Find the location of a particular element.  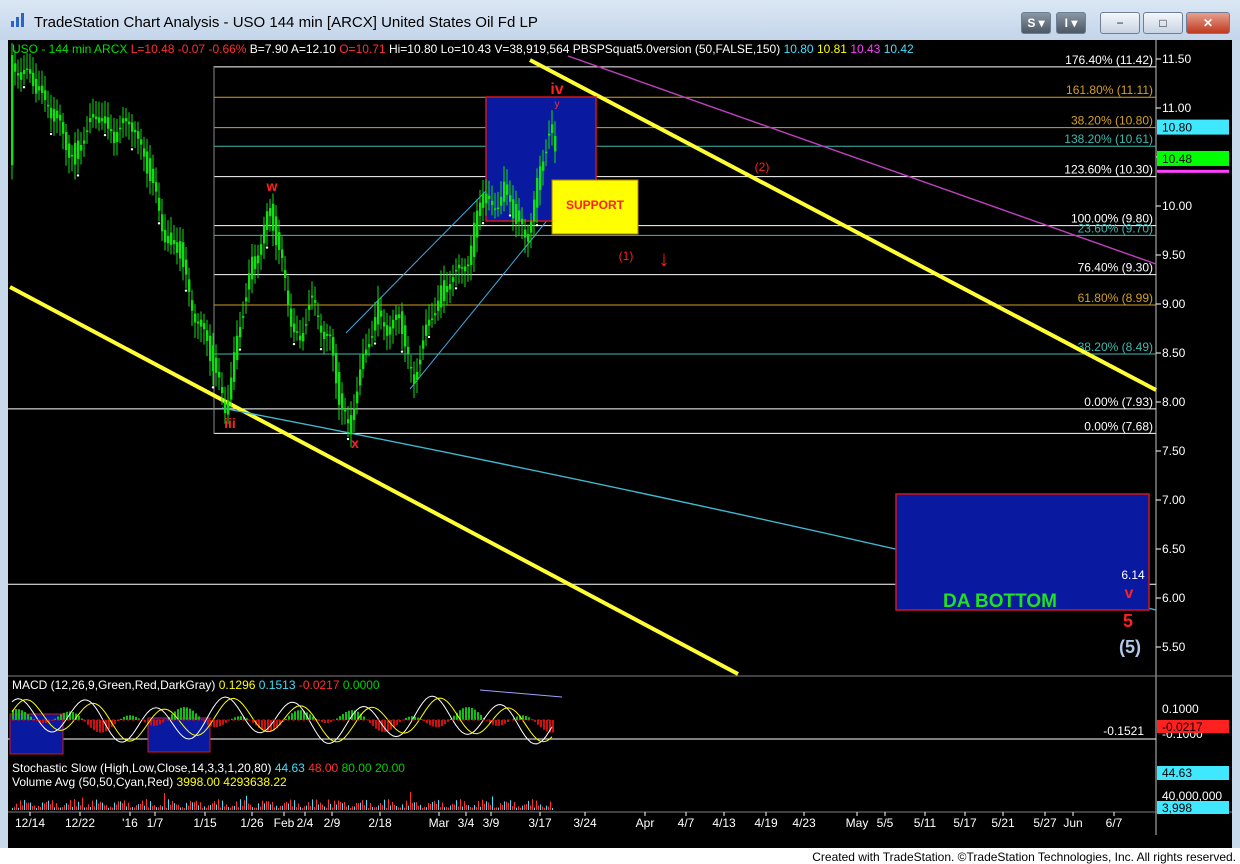

maximize-button: □ is located at coordinates (1163, 23).